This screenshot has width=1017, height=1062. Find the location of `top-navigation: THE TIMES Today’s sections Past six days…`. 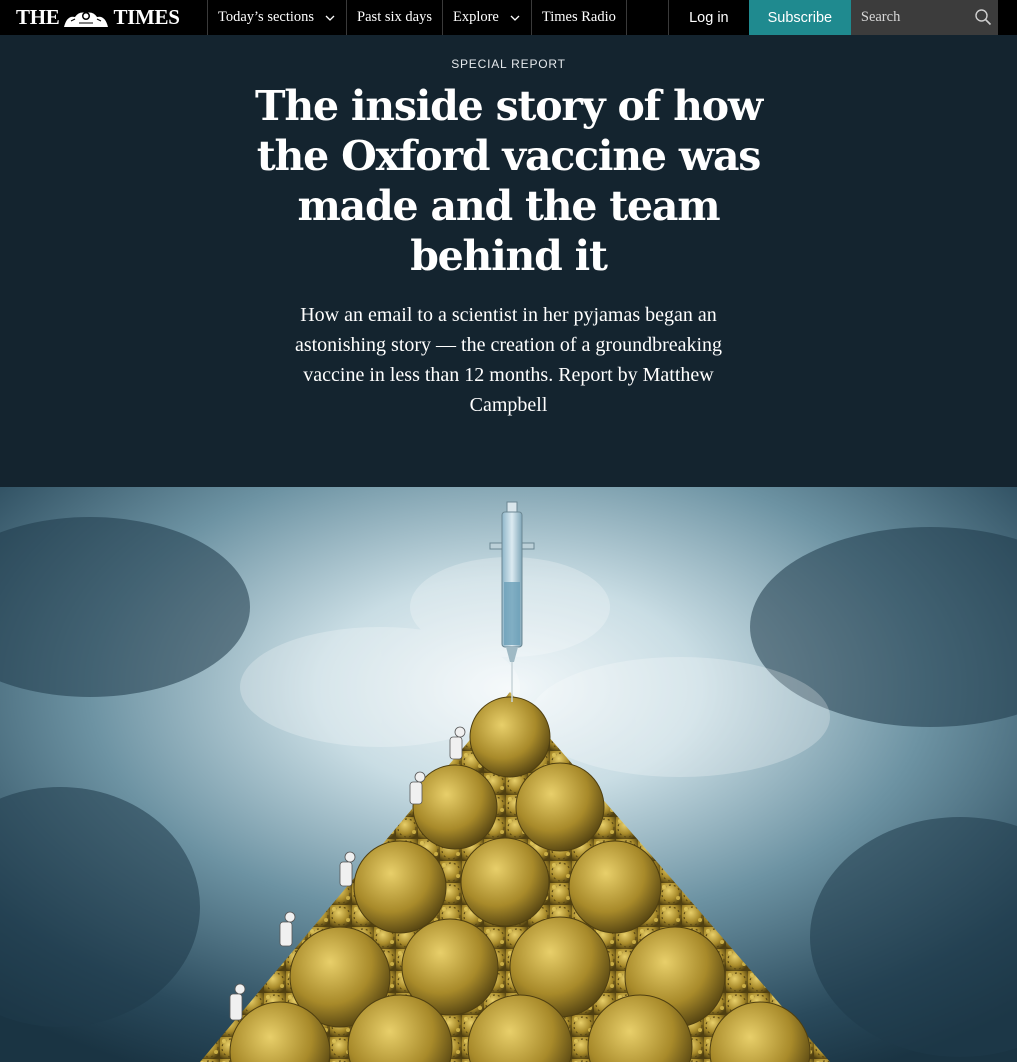

top-navigation: THE TIMES Today’s sections Past six days… is located at coordinates (508, 17).